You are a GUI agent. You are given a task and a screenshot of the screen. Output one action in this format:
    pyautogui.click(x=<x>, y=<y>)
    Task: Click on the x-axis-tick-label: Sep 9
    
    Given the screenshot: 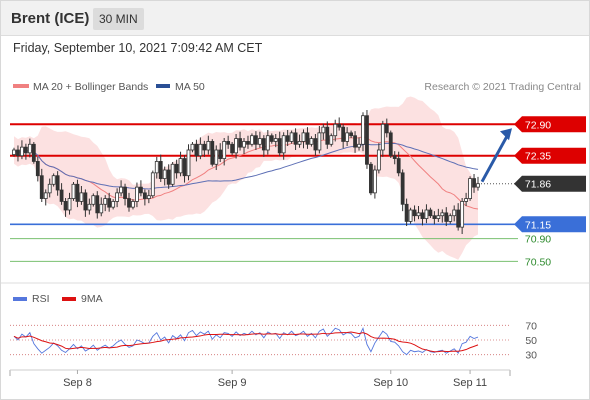 What is the action you would take?
    pyautogui.click(x=232, y=383)
    